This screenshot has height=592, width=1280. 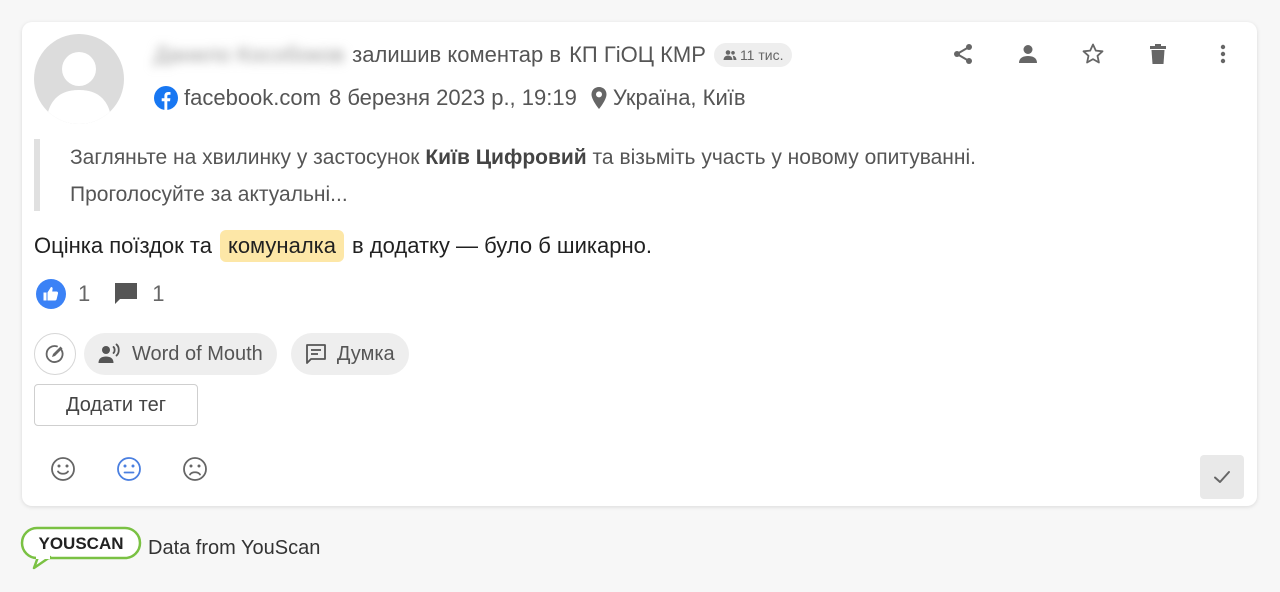 What do you see at coordinates (679, 97) in the screenshot?
I see `location: Україна, Київ` at bounding box center [679, 97].